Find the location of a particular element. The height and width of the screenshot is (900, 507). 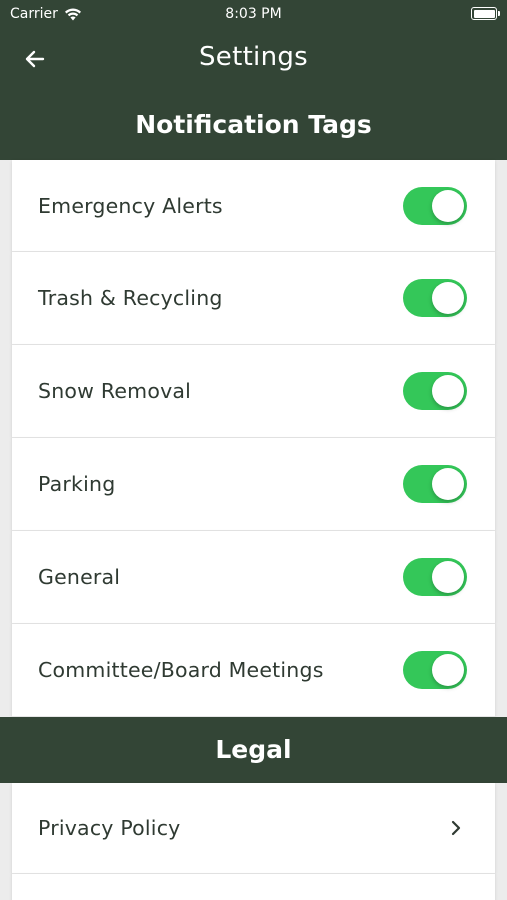

list-item-label: Parking is located at coordinates (77, 484).